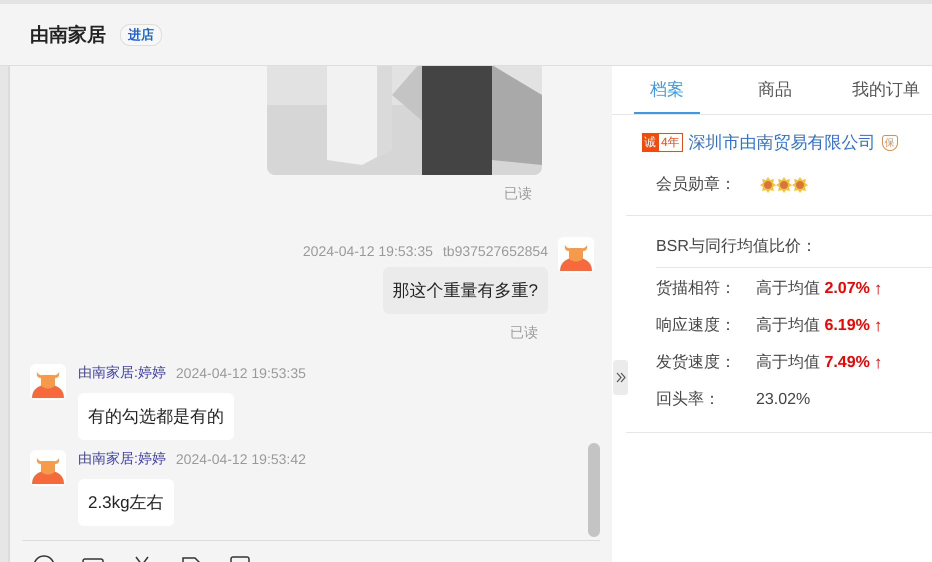 This screenshot has height=562, width=932. I want to click on metric-label: 发货速度：, so click(696, 362).